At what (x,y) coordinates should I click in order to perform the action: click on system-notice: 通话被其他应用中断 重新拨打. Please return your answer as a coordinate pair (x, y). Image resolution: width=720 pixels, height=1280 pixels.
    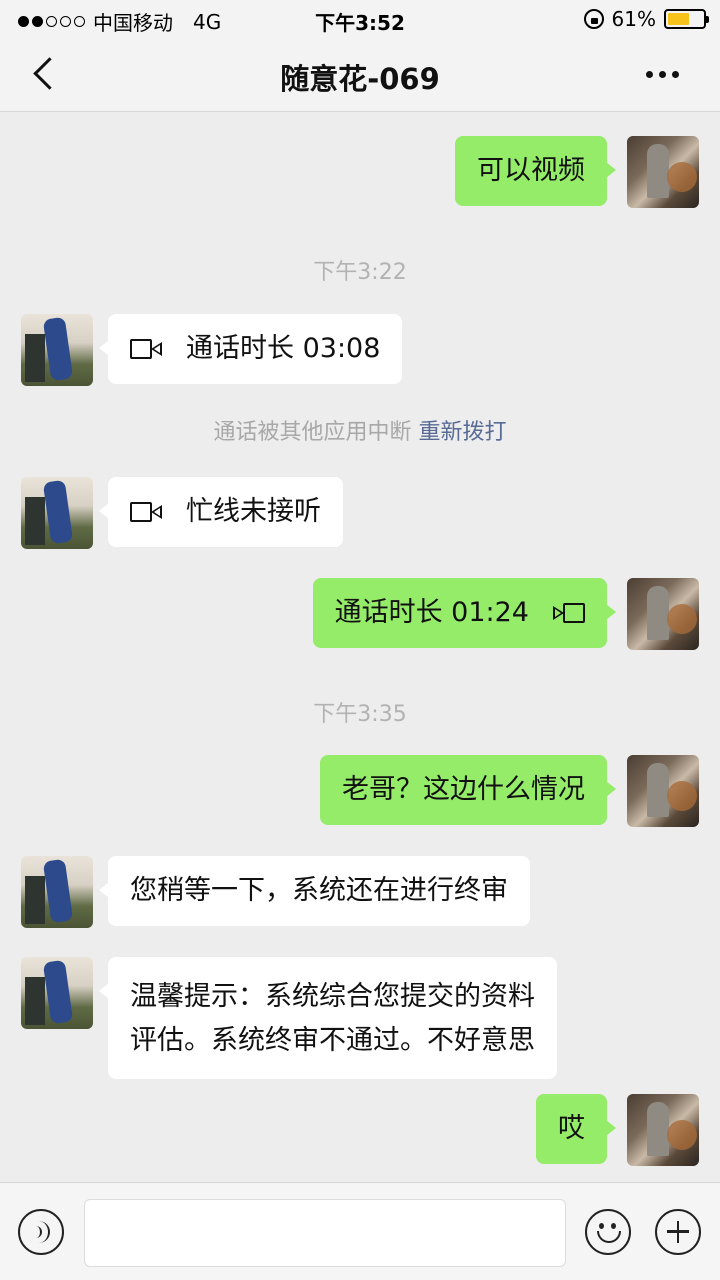
    Looking at the image, I should click on (360, 430).